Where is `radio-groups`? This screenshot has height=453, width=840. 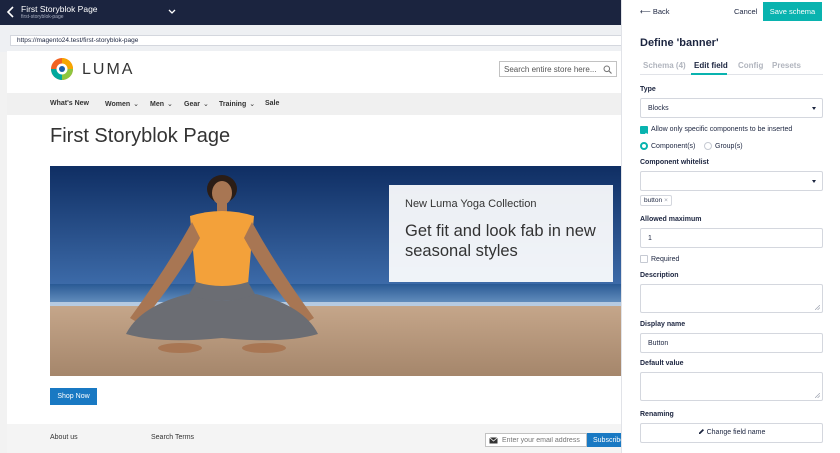 radio-groups is located at coordinates (708, 146).